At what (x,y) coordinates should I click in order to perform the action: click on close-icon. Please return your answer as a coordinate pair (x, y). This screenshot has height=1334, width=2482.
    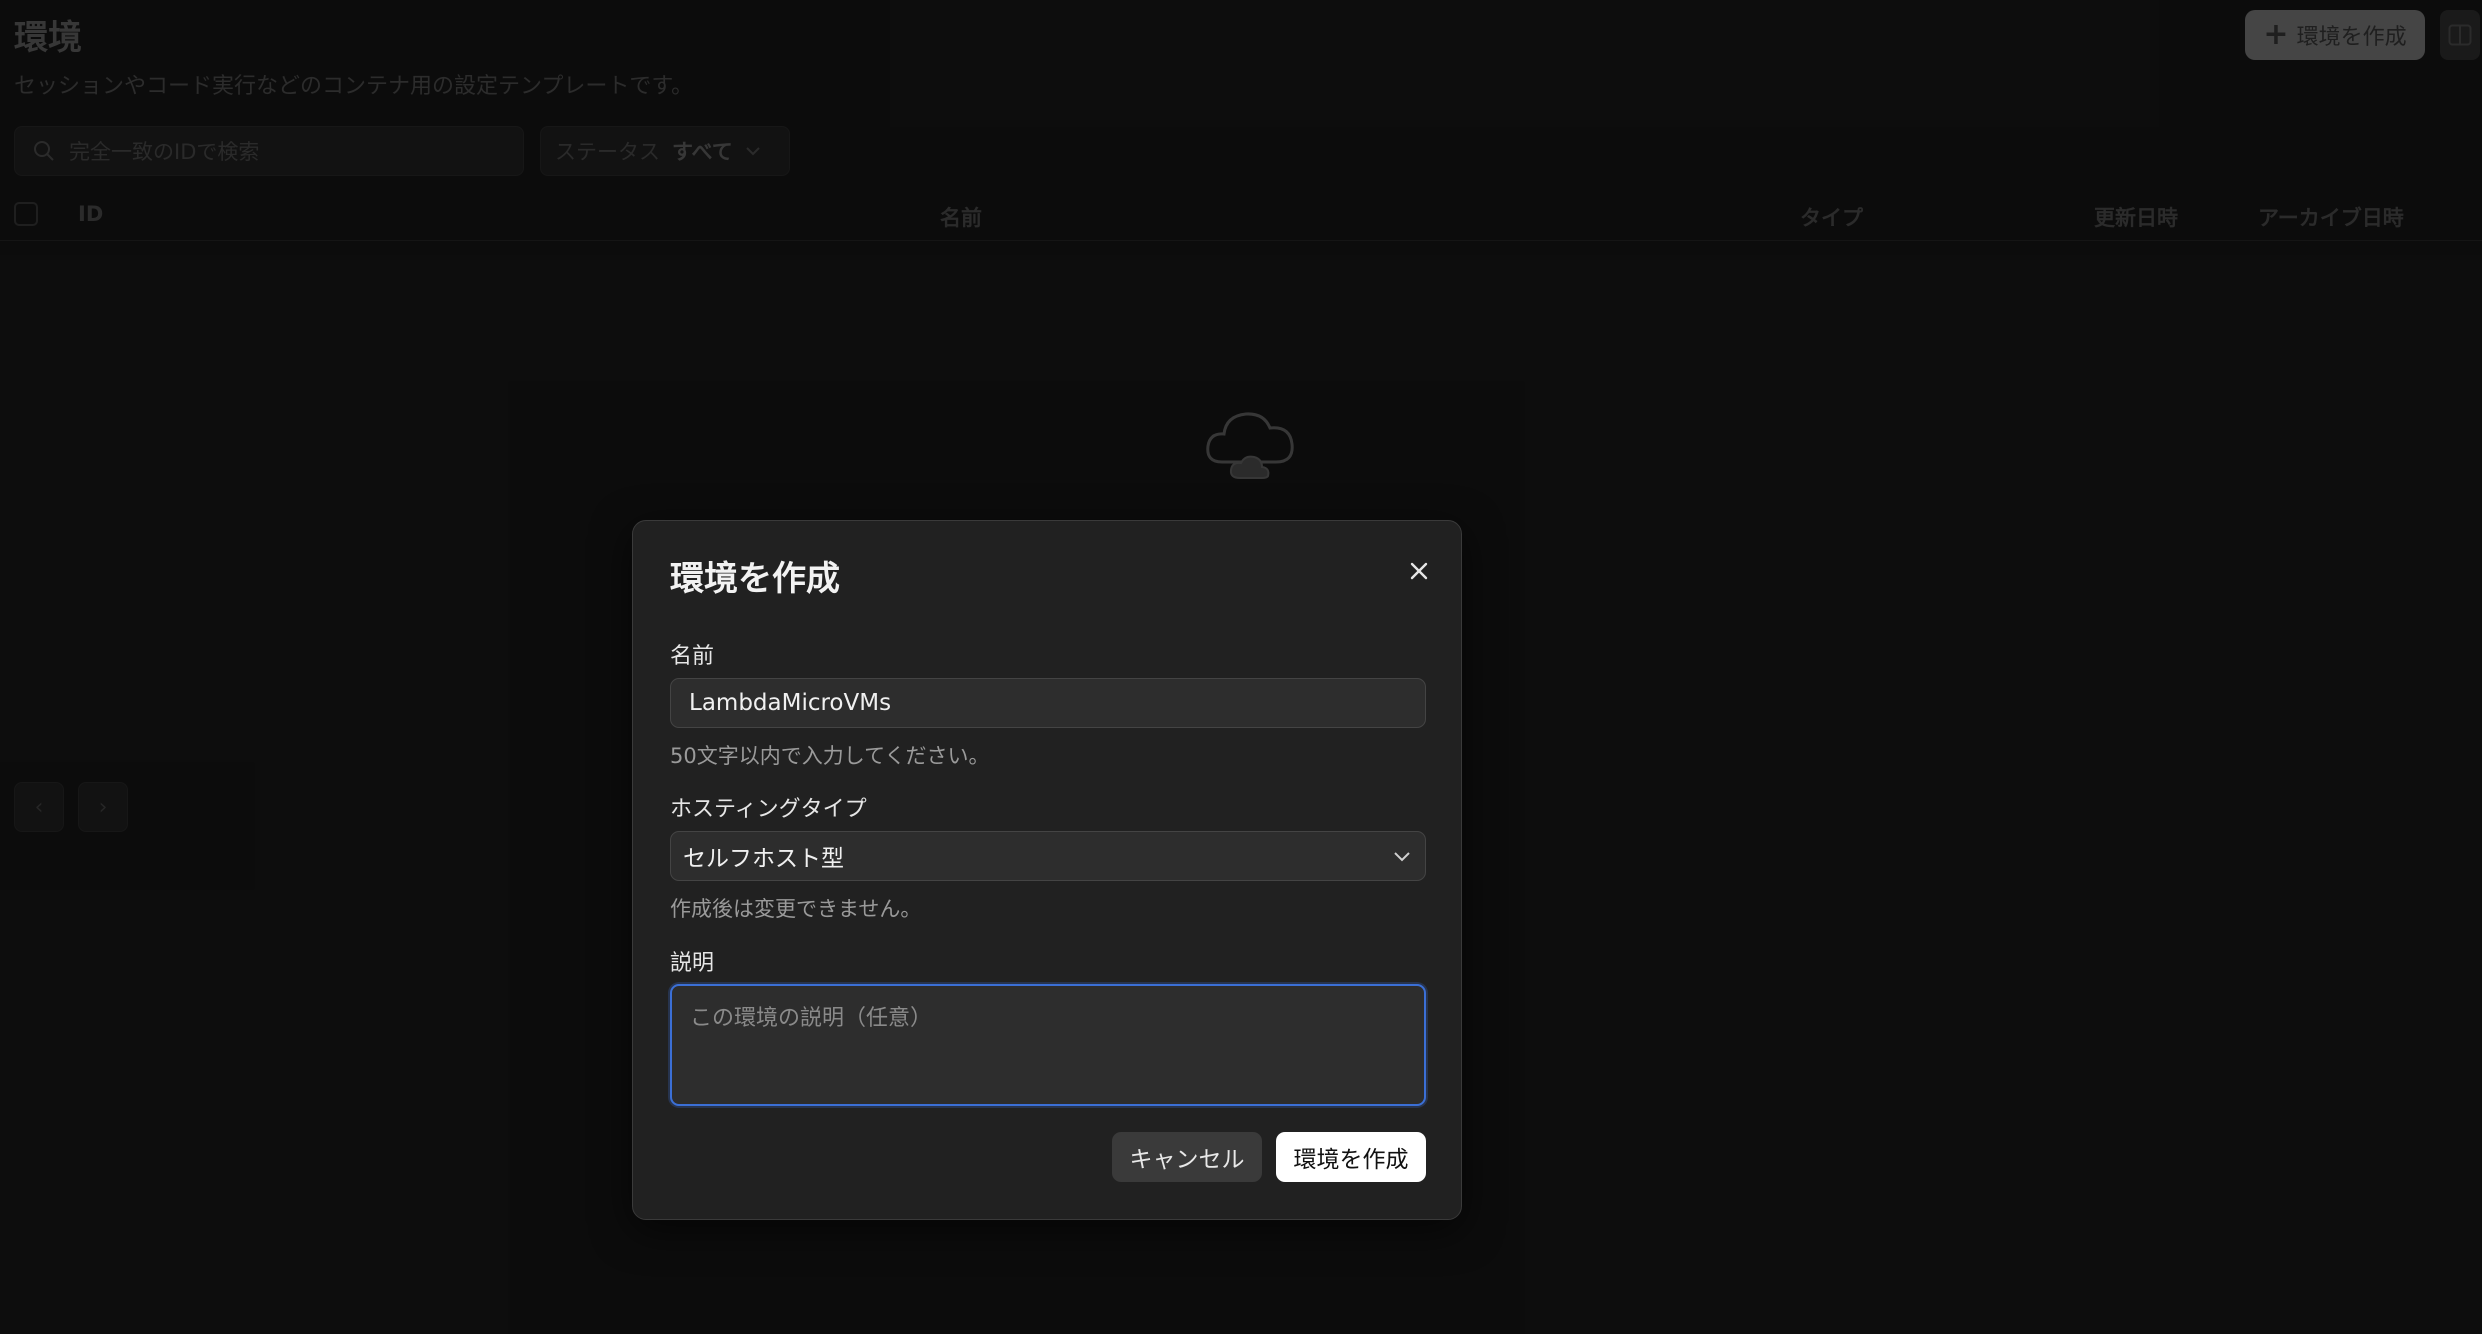
    Looking at the image, I should click on (1419, 571).